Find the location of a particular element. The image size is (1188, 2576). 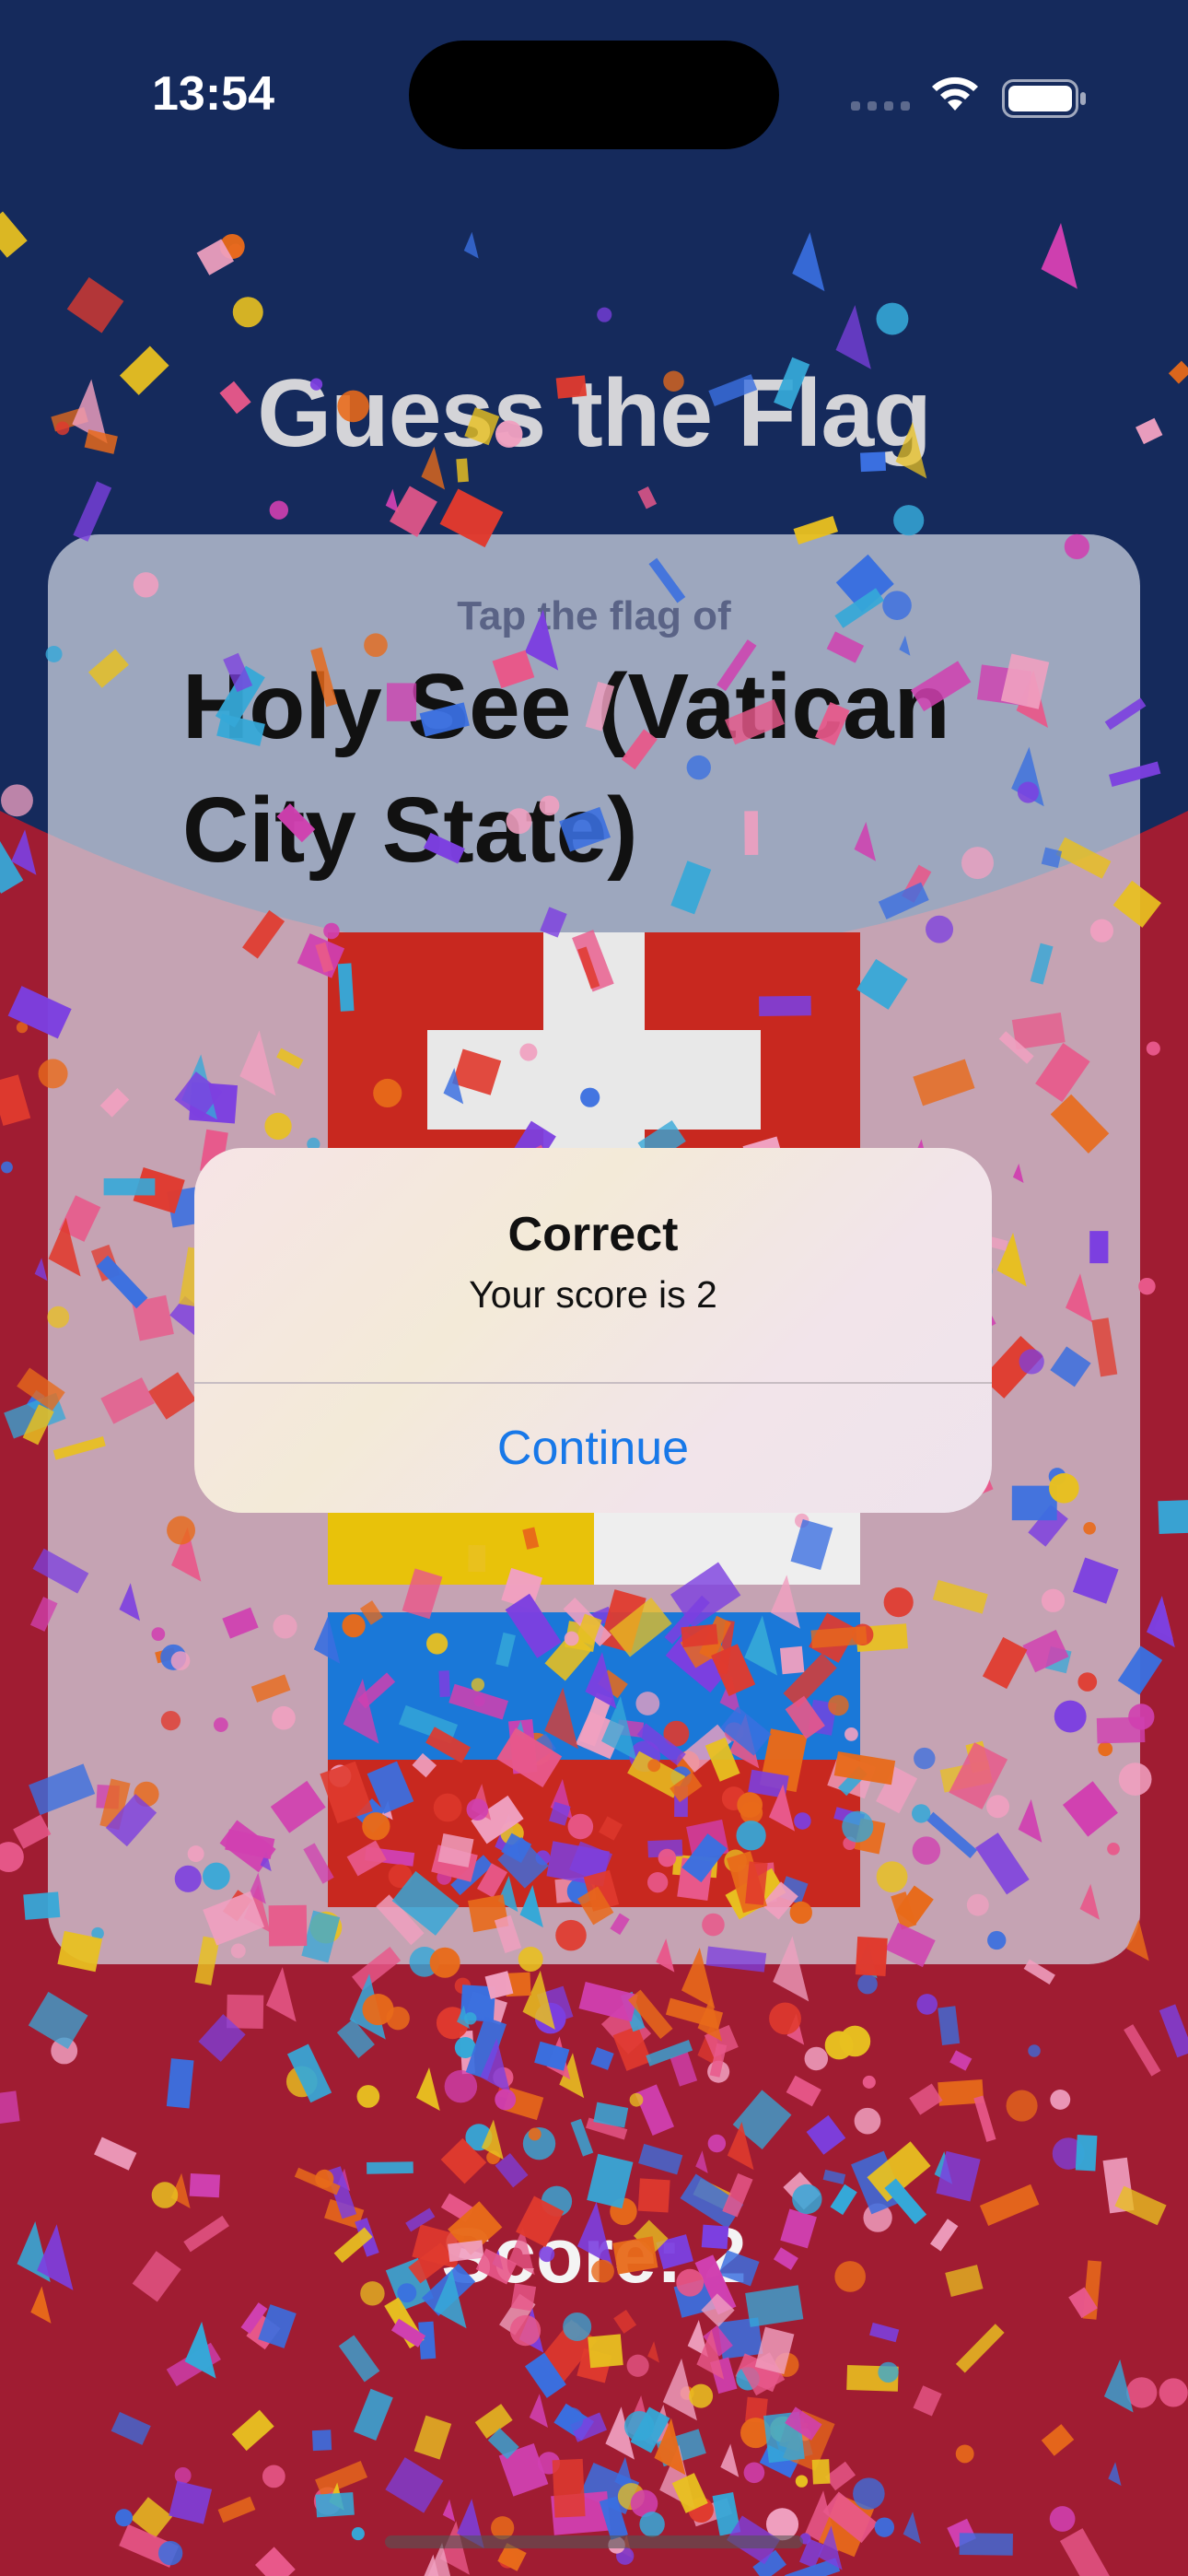

blue-red-flag-icon is located at coordinates (594, 1759).